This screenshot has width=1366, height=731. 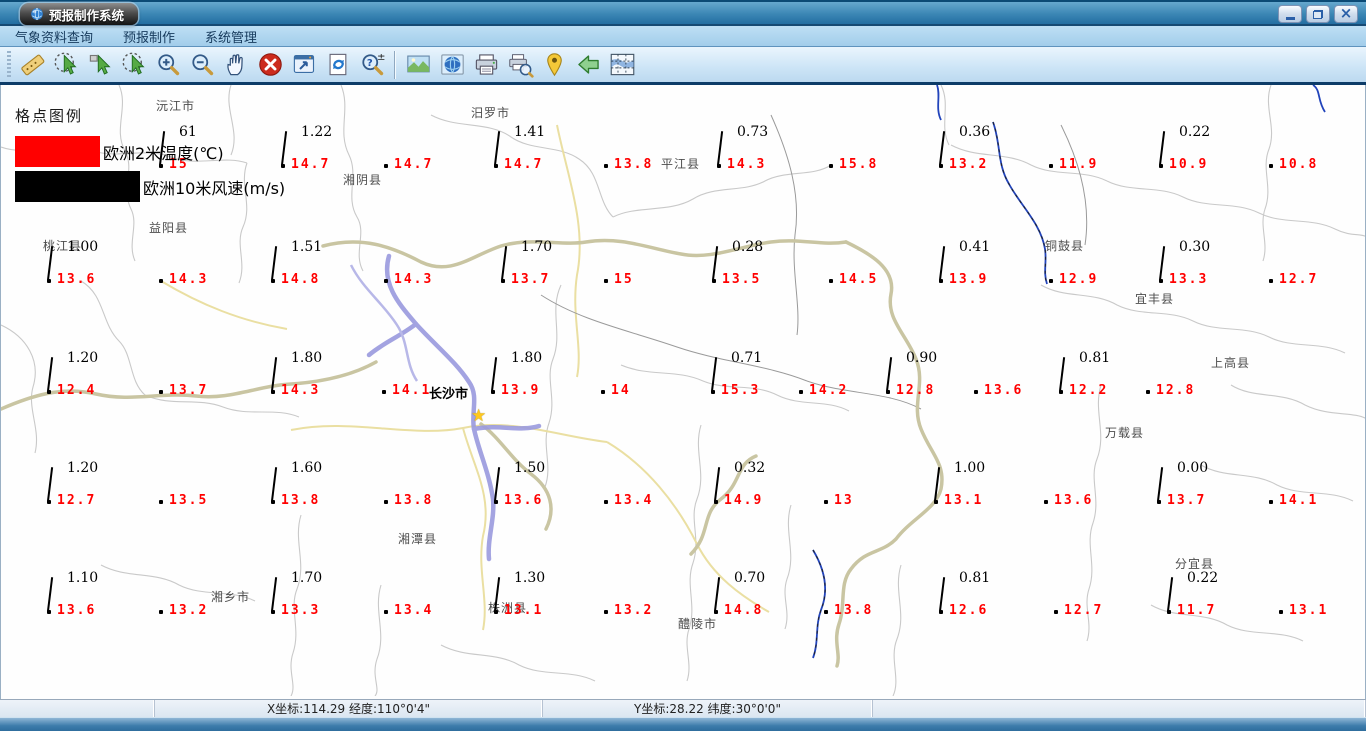 I want to click on globe-view-button, so click(x=452, y=65).